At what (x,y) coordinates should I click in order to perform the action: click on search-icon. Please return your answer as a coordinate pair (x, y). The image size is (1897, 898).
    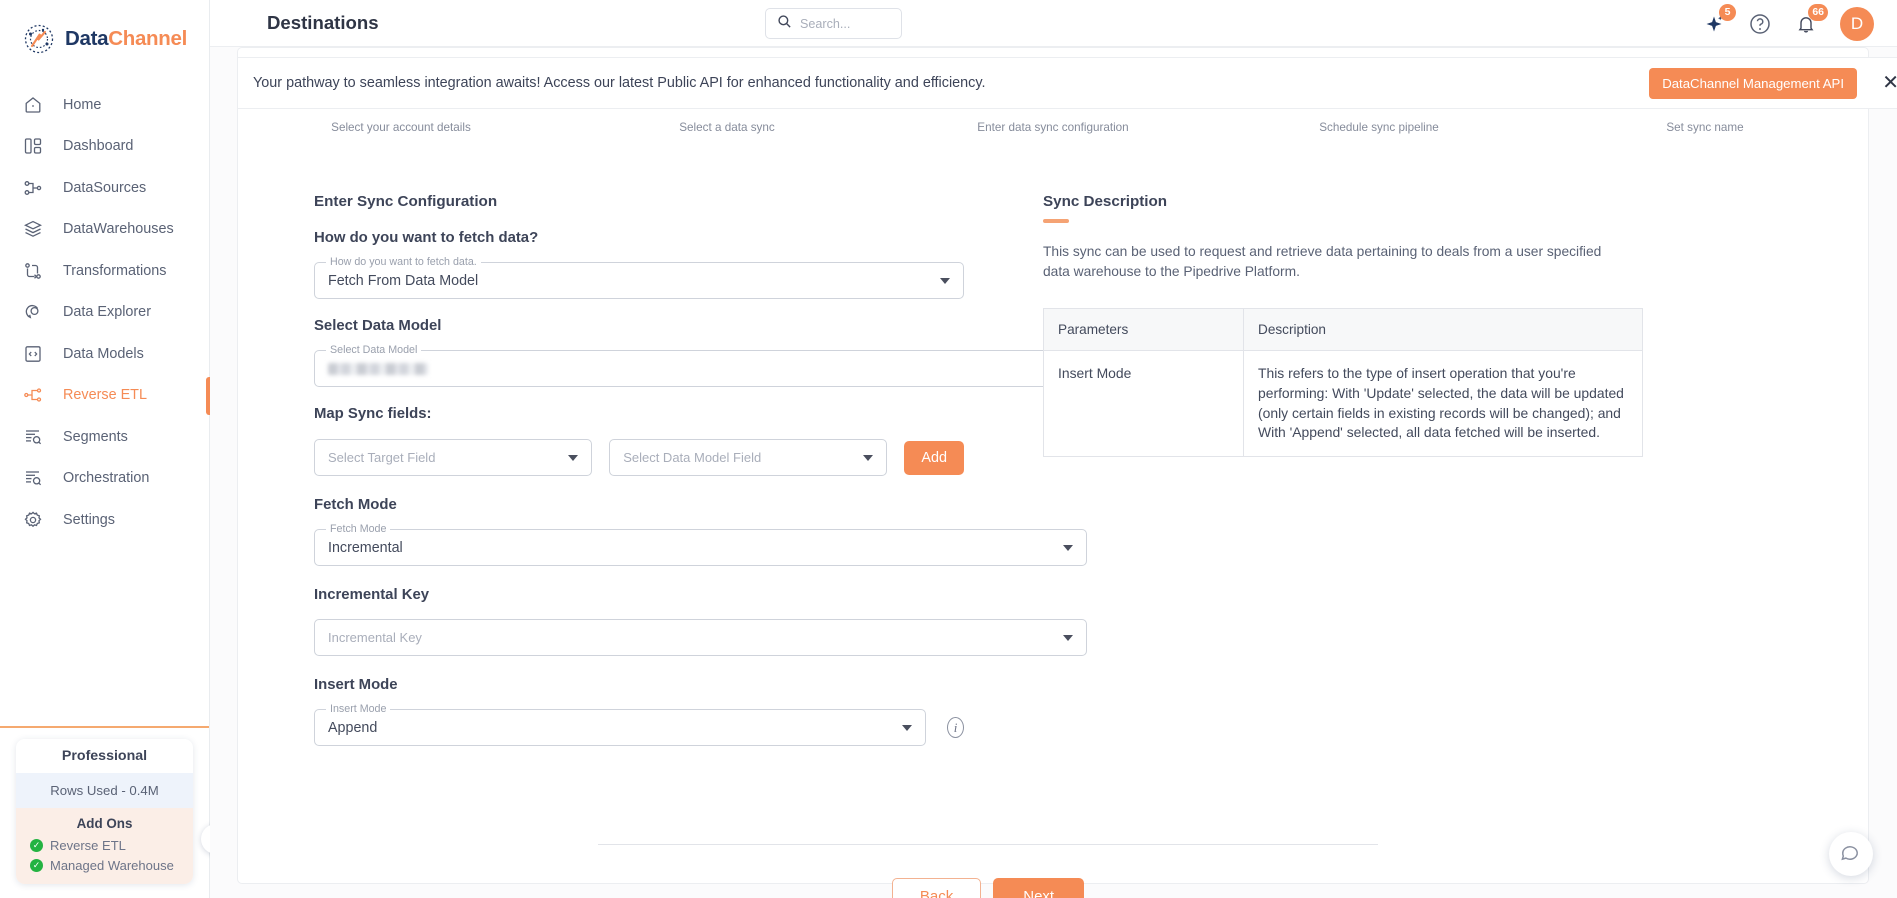
    Looking at the image, I should click on (784, 24).